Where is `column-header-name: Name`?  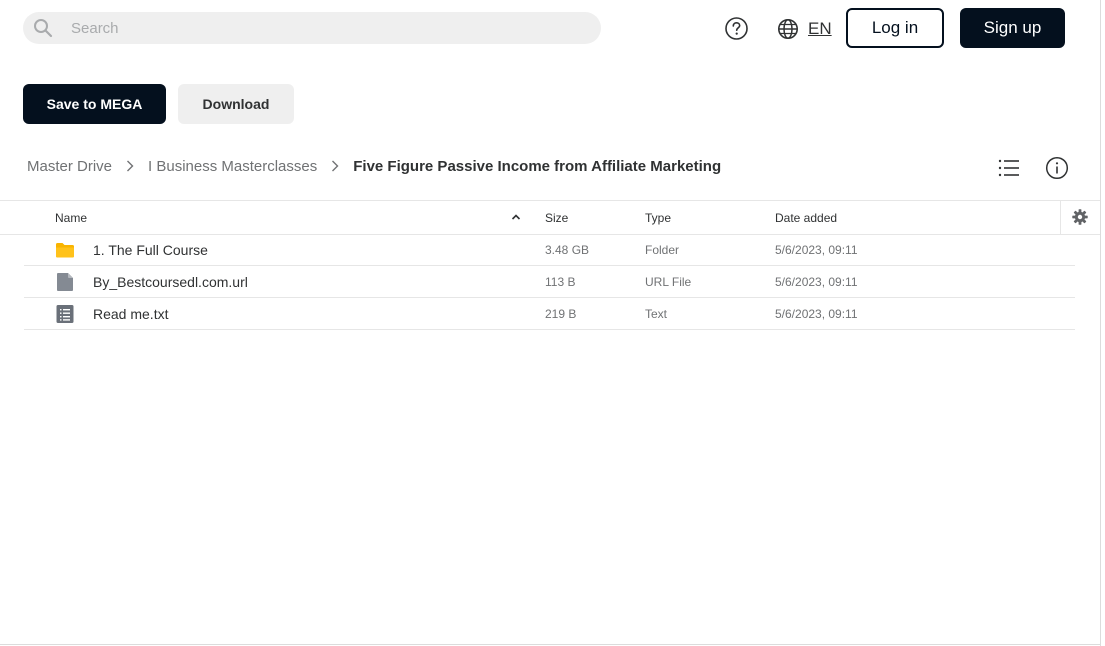 column-header-name: Name is located at coordinates (71, 218).